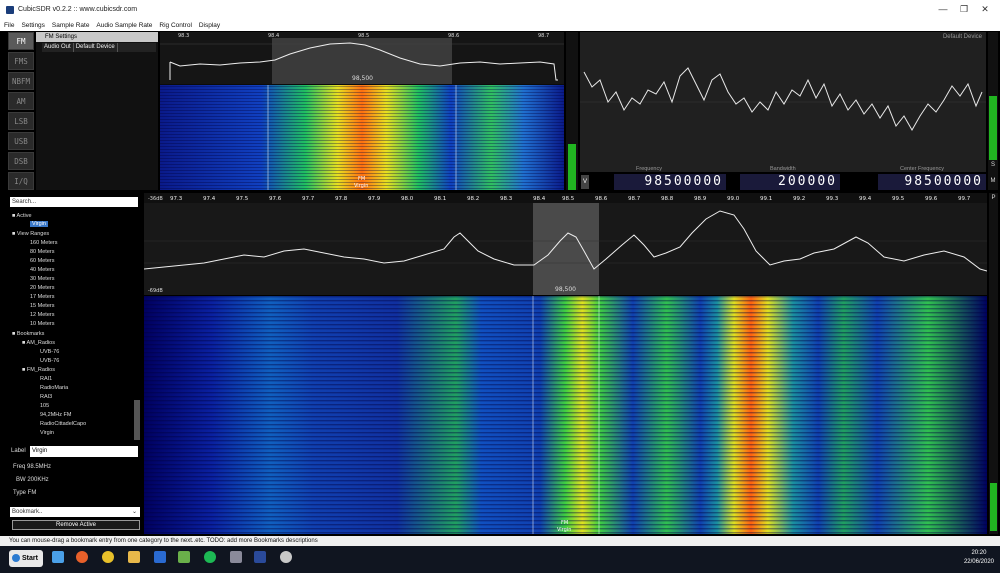 The image size is (1000, 573). Describe the element at coordinates (21, 161) in the screenshot. I see `mode-dsb-button: DSB` at that location.